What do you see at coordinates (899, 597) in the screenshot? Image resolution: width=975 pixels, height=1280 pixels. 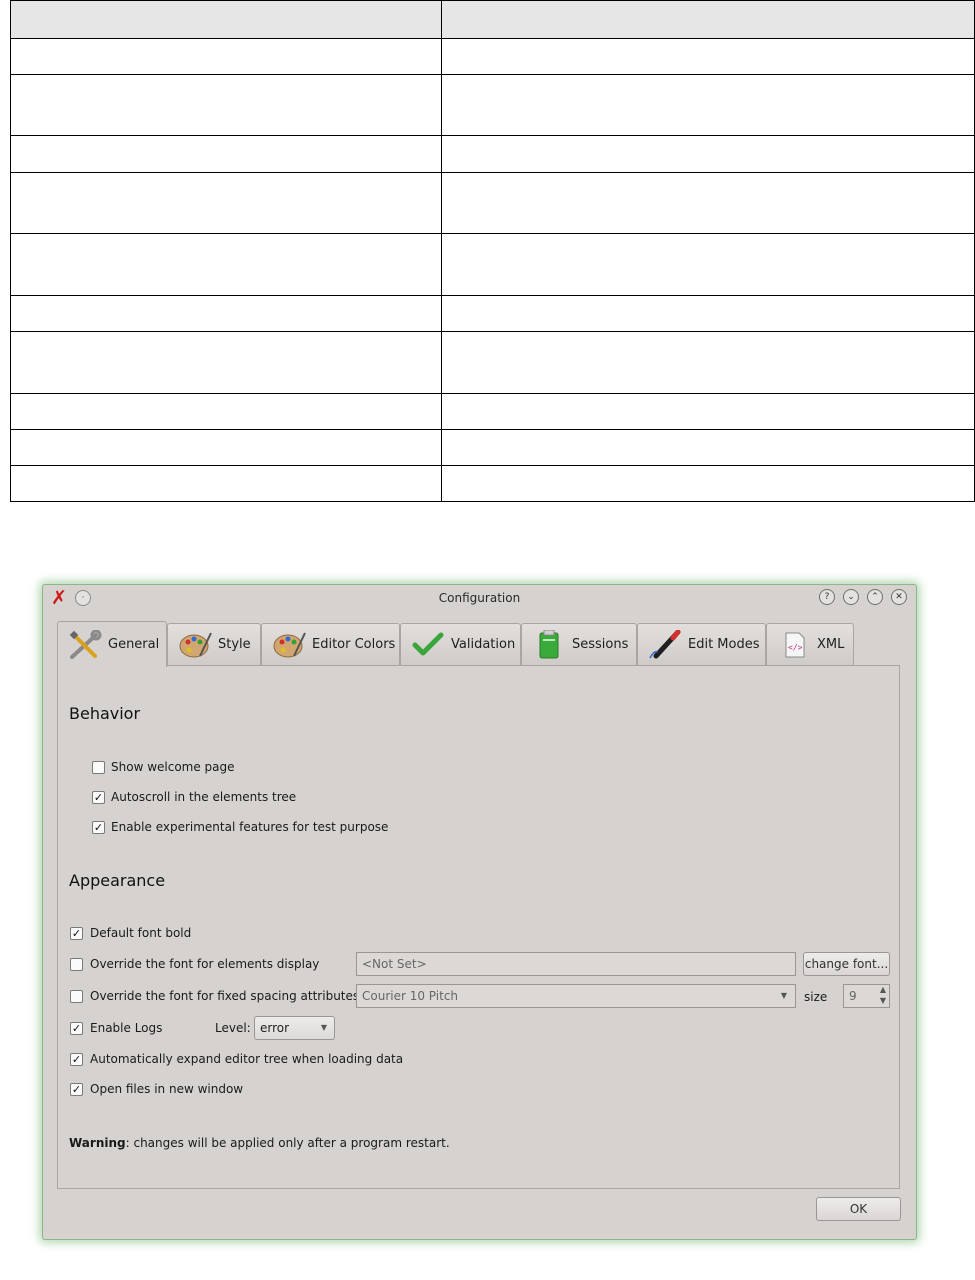 I see `close-button: ✕` at bounding box center [899, 597].